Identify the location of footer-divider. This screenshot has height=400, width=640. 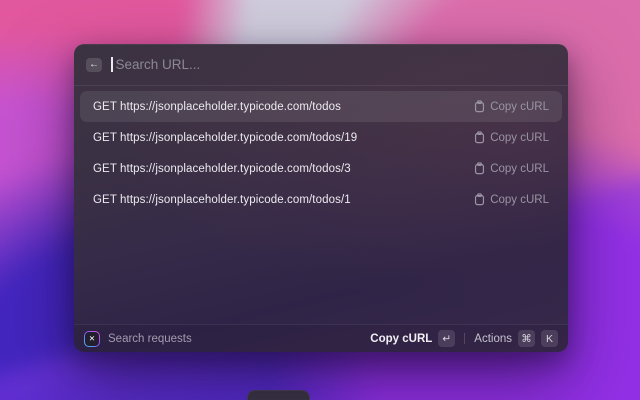
(465, 338).